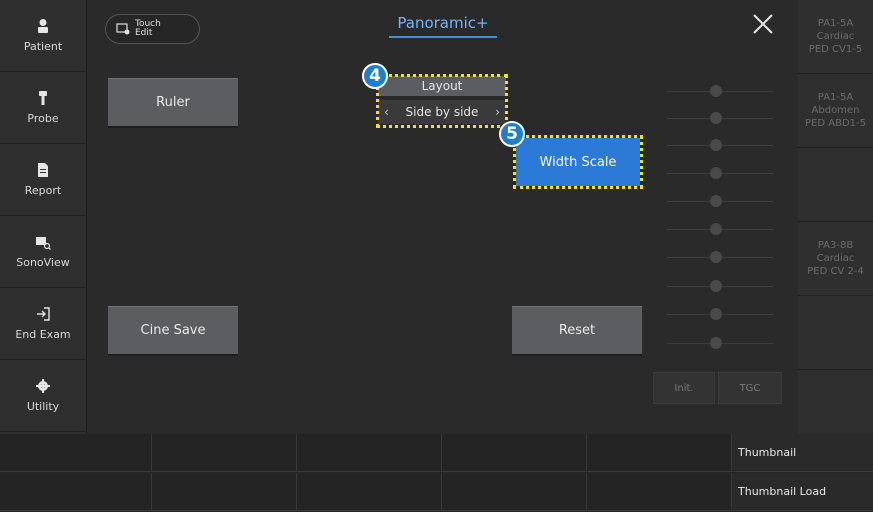 Image resolution: width=873 pixels, height=512 pixels. What do you see at coordinates (43, 26) in the screenshot?
I see `patient-icon` at bounding box center [43, 26].